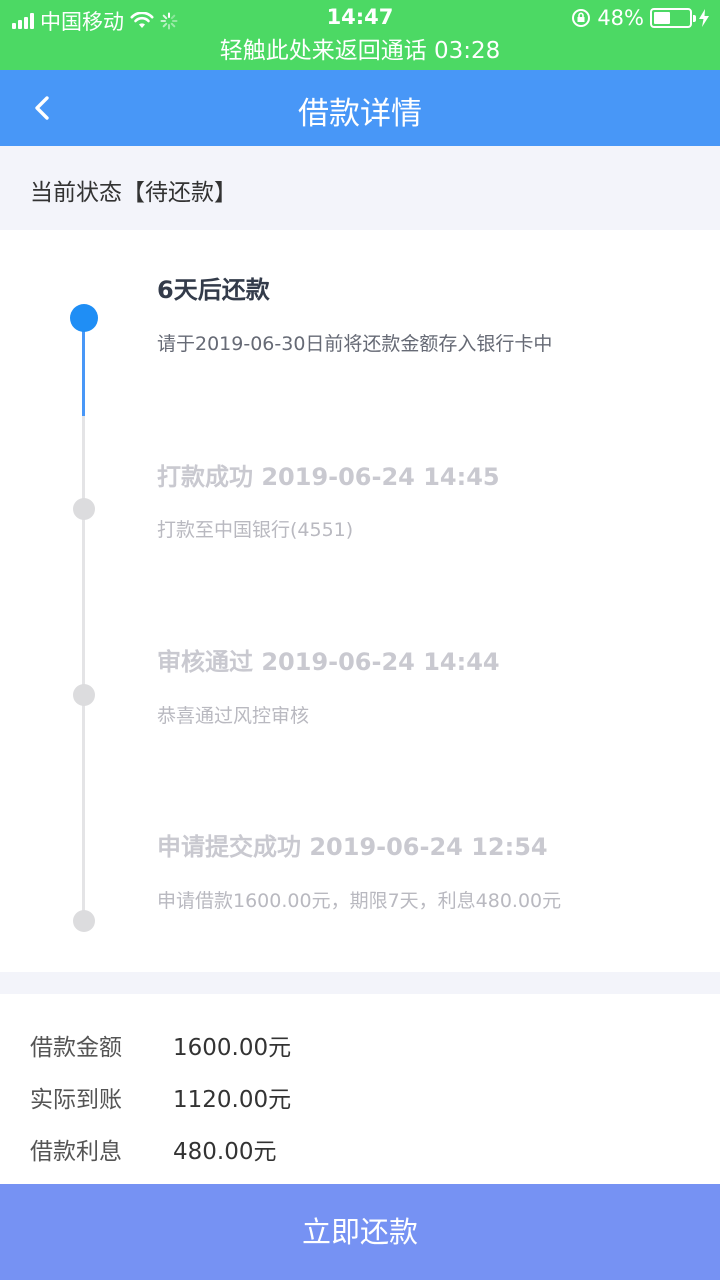 Image resolution: width=720 pixels, height=1280 pixels. I want to click on timeline-dot-active, so click(84, 318).